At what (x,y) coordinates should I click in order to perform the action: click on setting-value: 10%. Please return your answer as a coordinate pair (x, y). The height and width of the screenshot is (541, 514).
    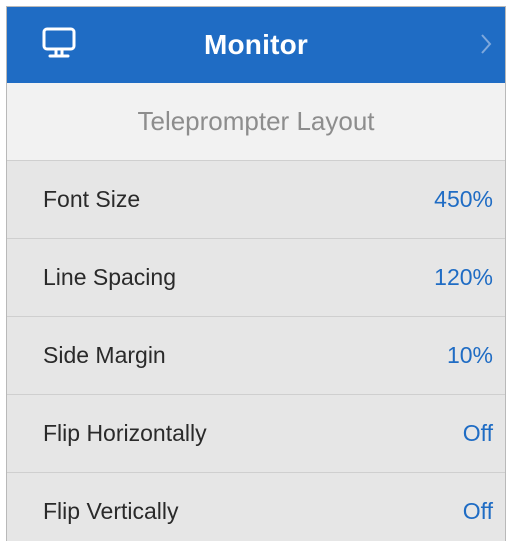
    Looking at the image, I should click on (470, 355).